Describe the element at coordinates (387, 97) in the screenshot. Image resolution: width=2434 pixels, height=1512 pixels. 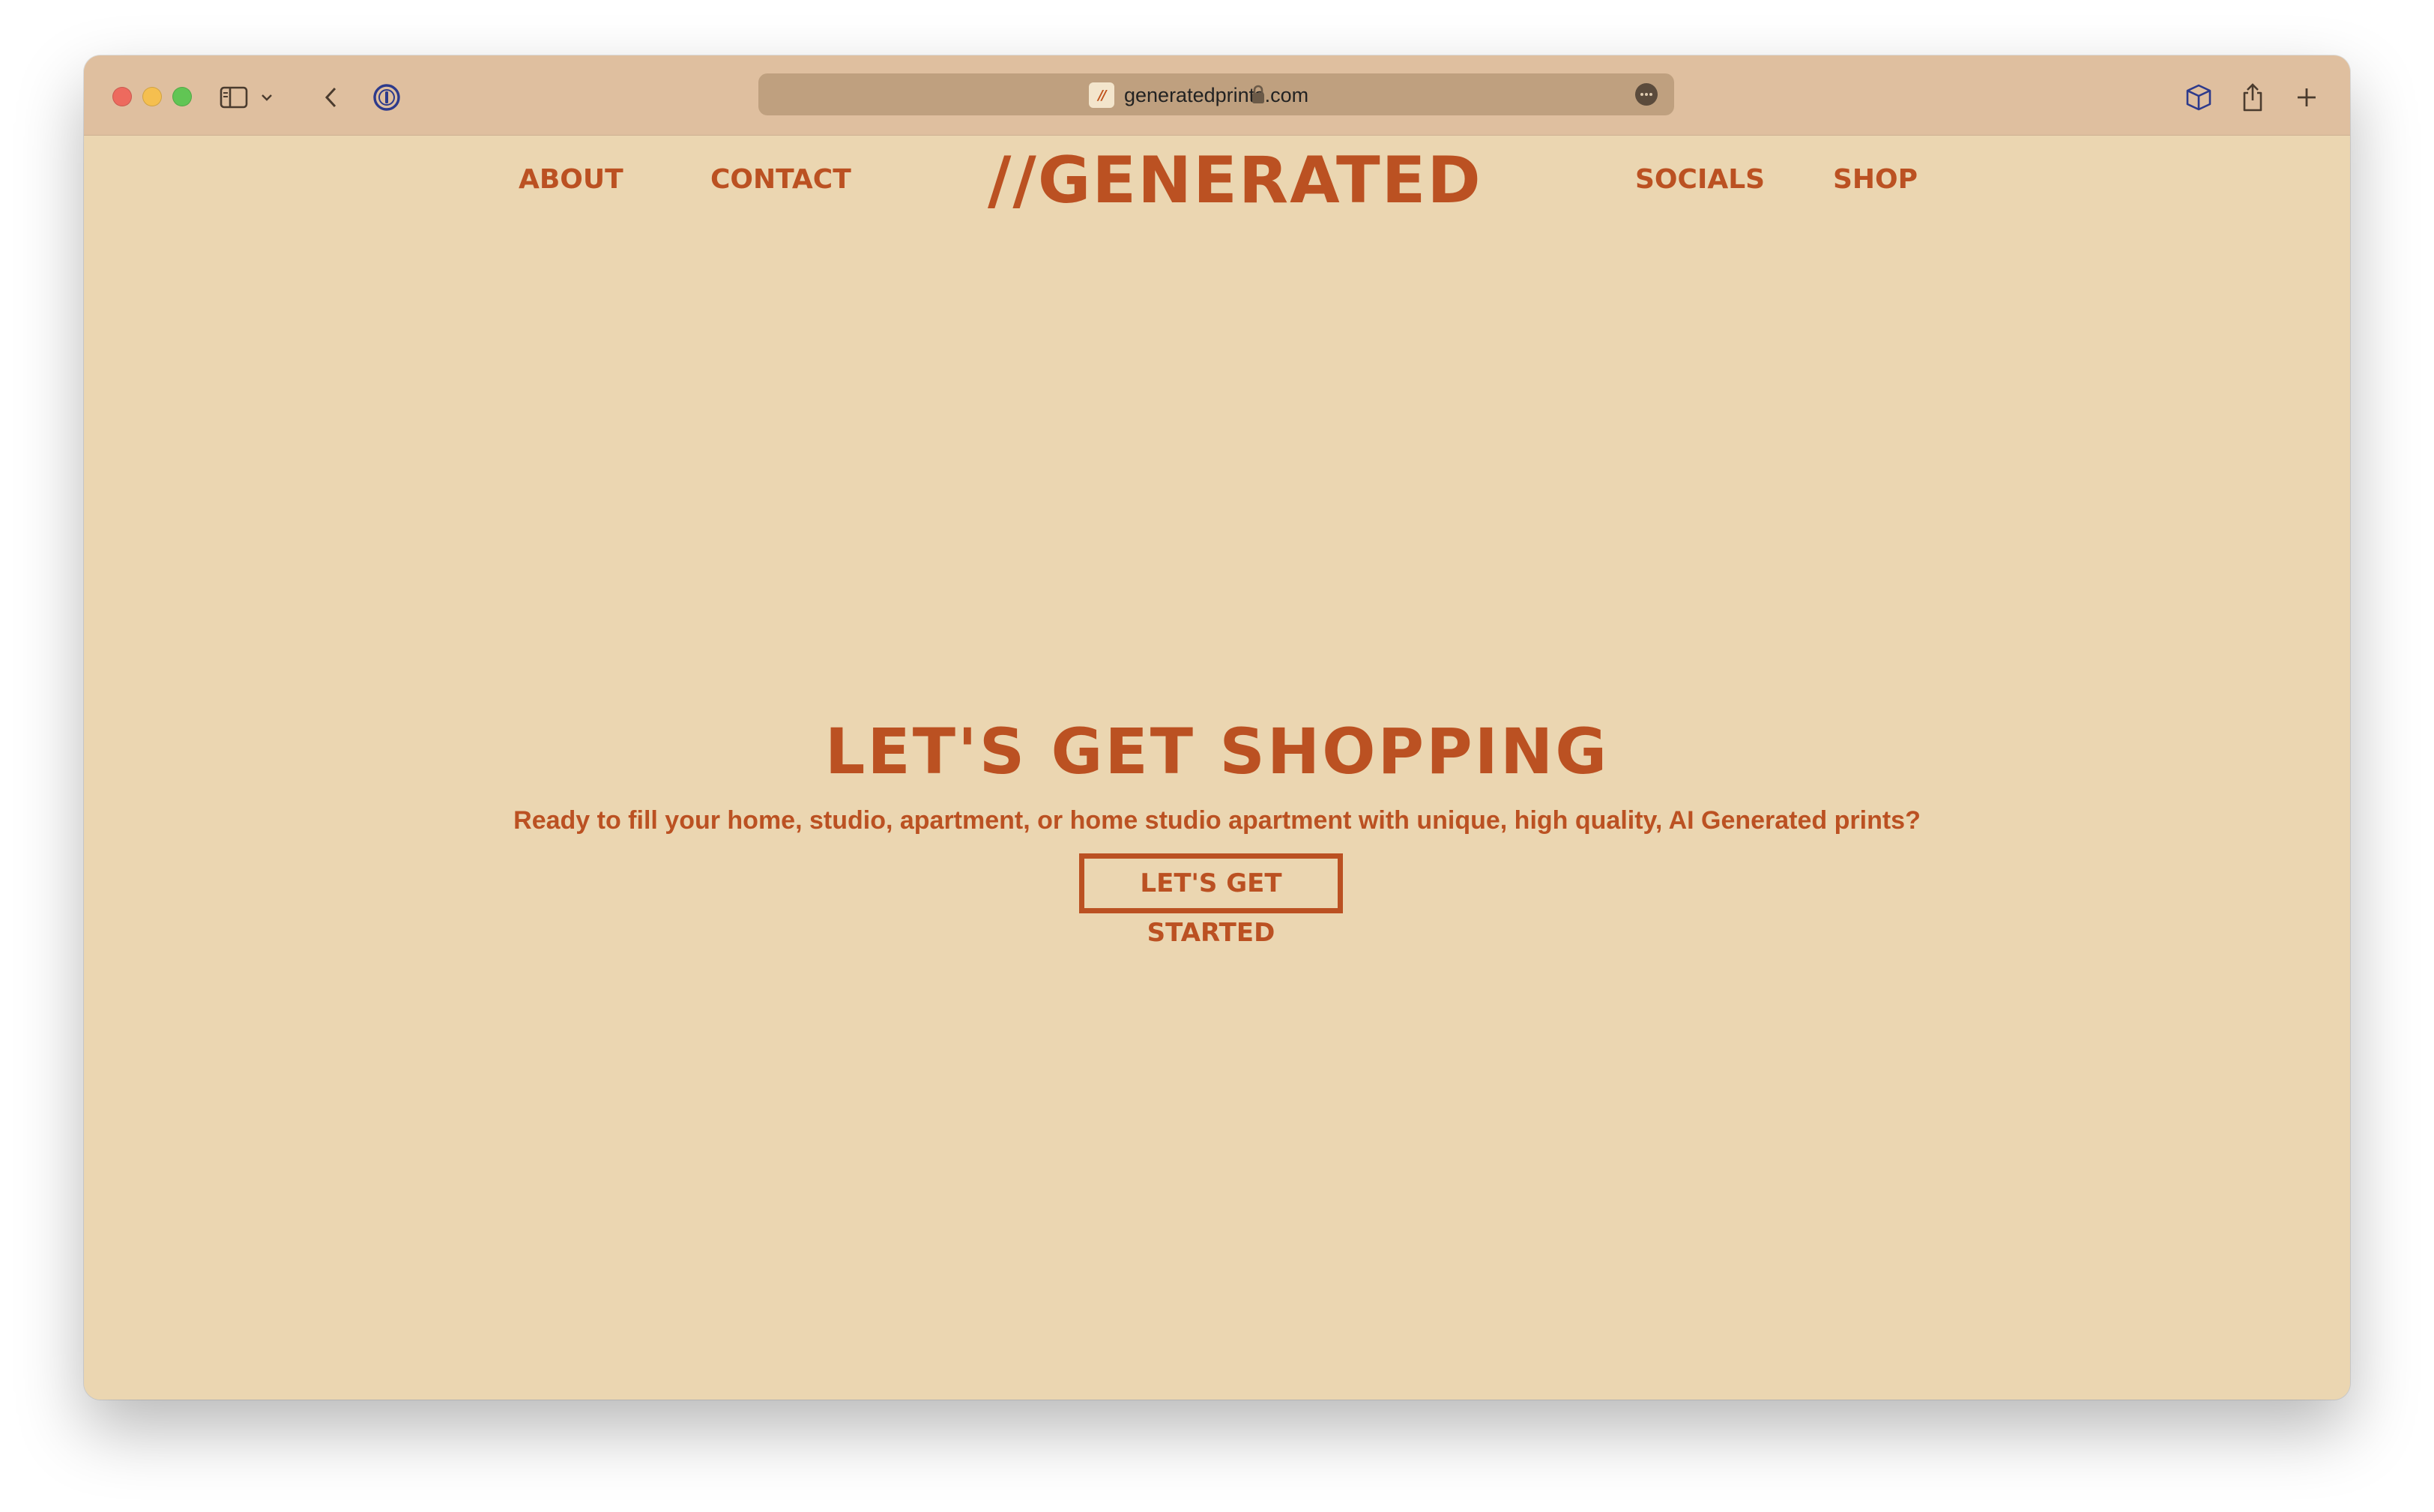
I see `1password-icon` at that location.